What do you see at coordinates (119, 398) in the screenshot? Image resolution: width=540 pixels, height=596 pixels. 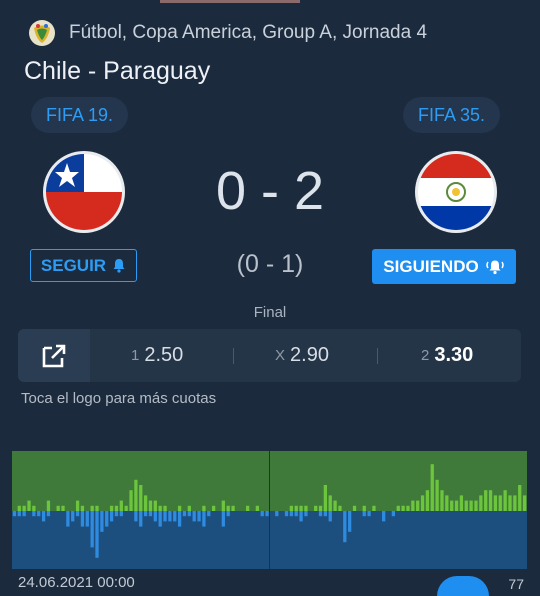 I see `odds-hint: Toca el logo para más cuotas` at bounding box center [119, 398].